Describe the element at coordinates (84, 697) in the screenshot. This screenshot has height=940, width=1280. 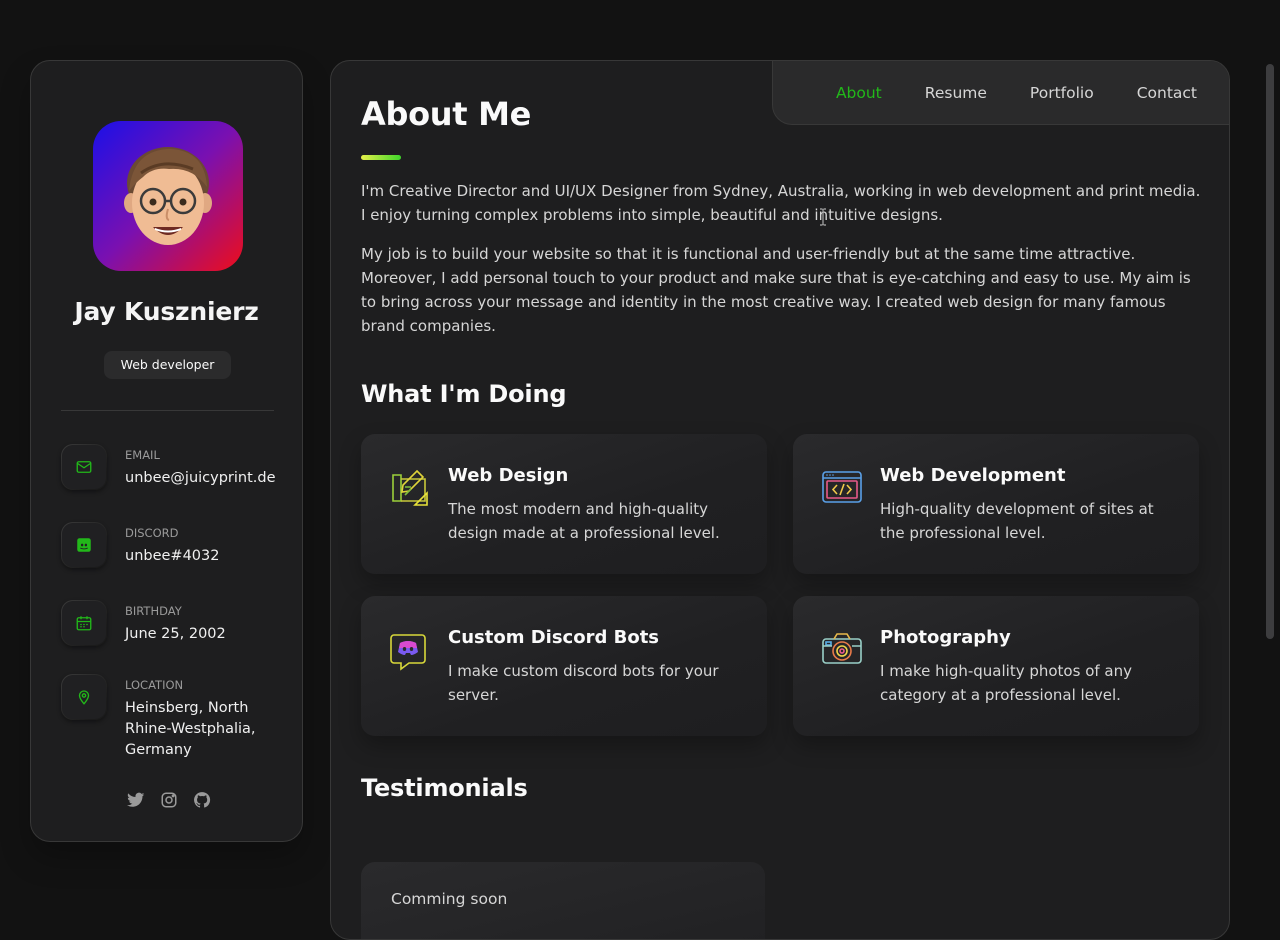
I see `location-pin-icon` at that location.